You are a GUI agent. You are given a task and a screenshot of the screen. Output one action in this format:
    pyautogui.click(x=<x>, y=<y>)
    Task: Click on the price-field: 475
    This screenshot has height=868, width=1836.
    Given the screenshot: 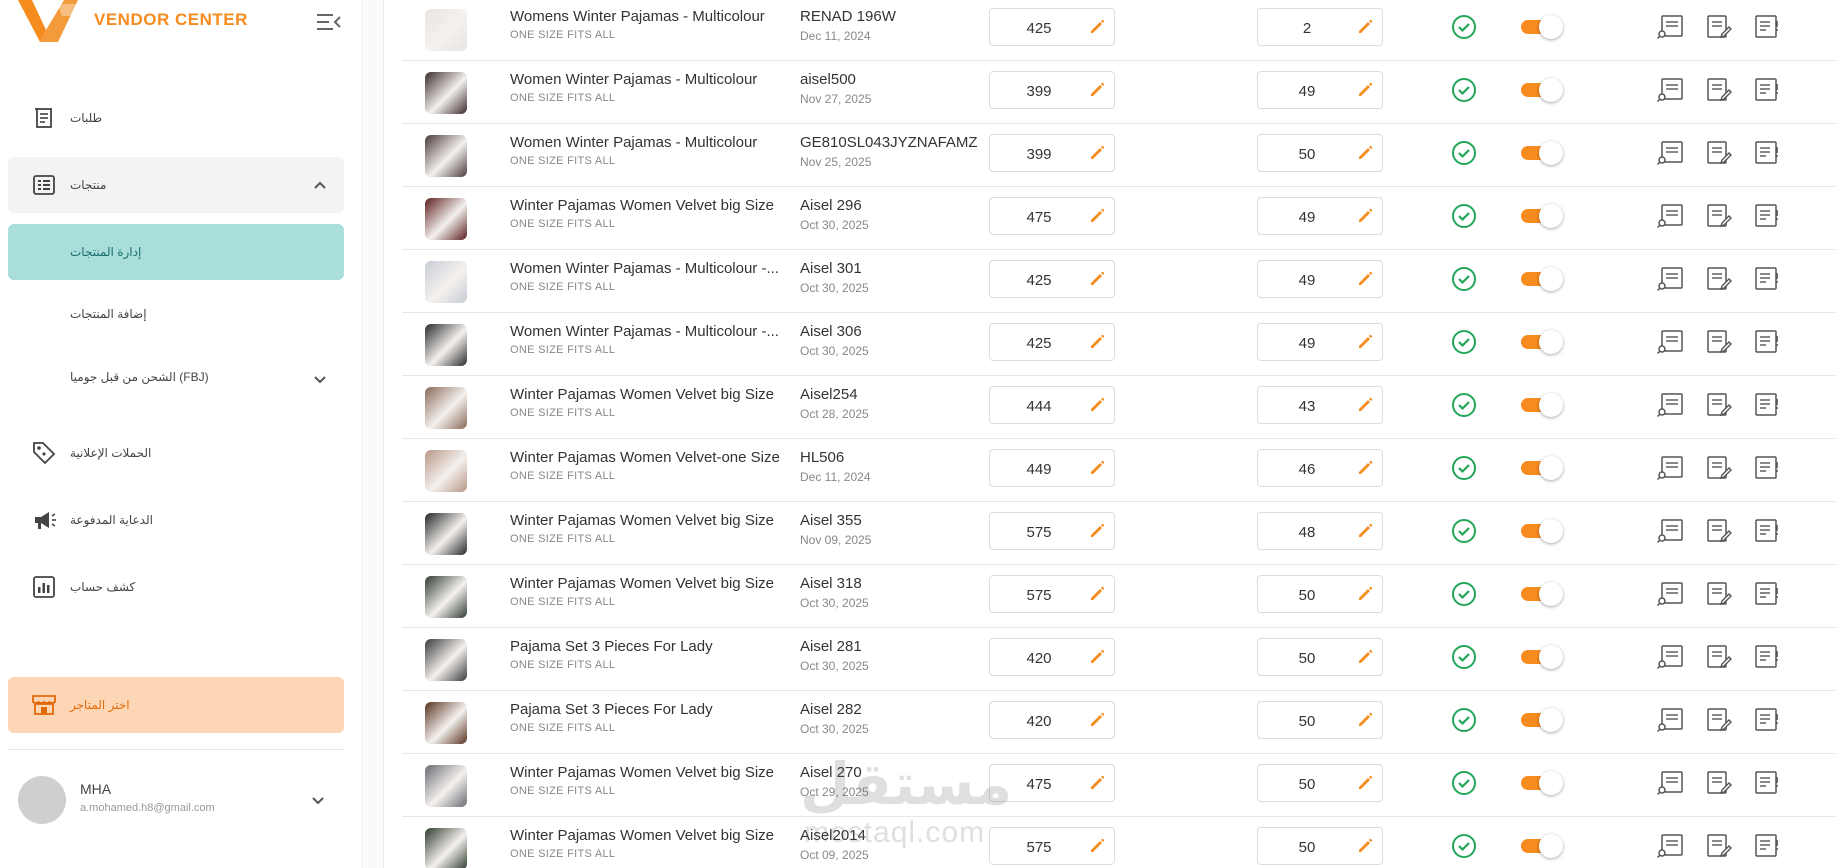 What is the action you would take?
    pyautogui.click(x=1052, y=783)
    